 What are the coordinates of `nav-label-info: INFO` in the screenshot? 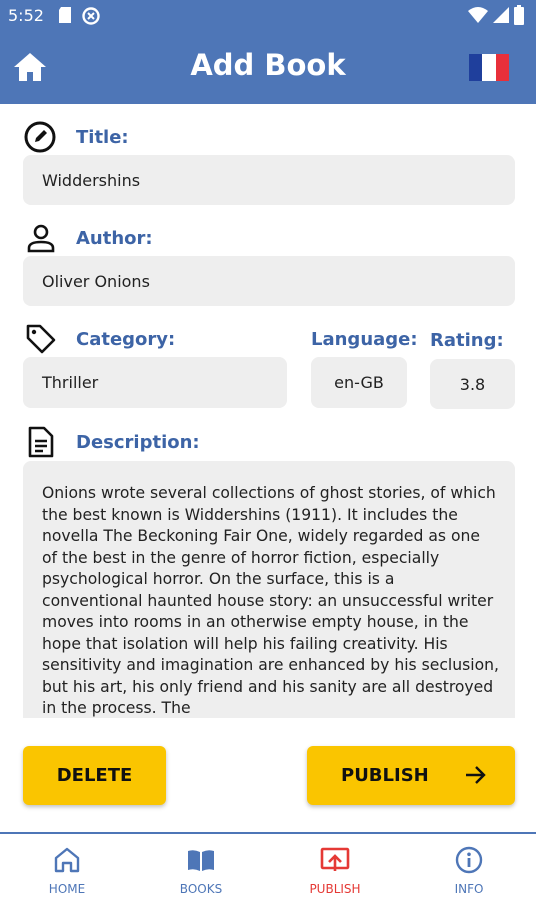 It's located at (469, 889).